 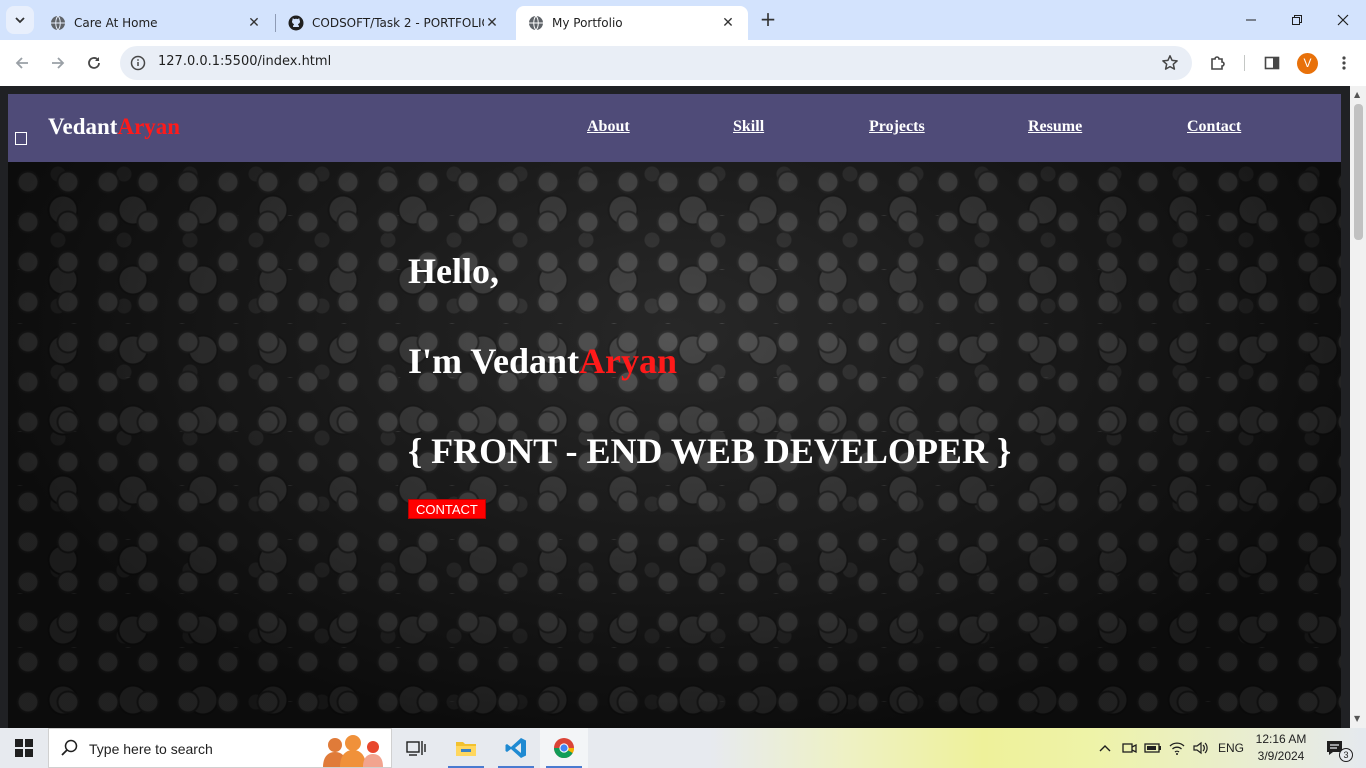 What do you see at coordinates (632, 23) in the screenshot?
I see `tab-my-portfolio: My Portfolio ✕` at bounding box center [632, 23].